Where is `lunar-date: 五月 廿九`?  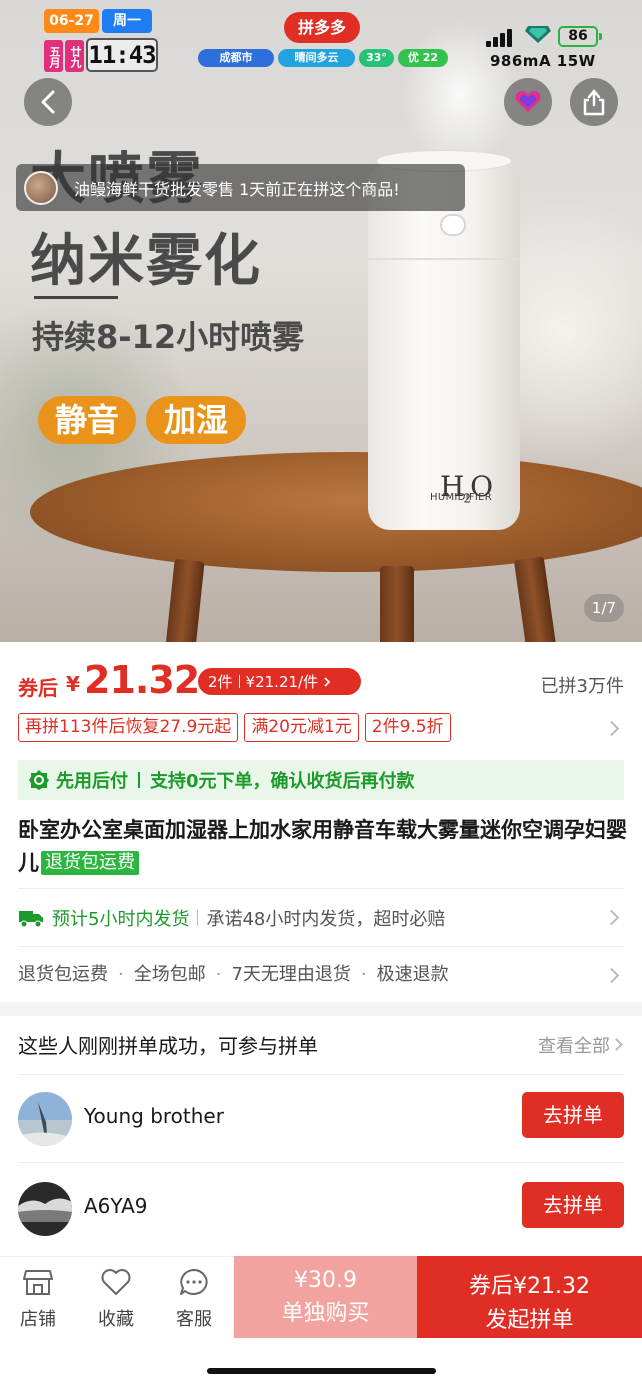 lunar-date: 五月 廿九 is located at coordinates (64, 56).